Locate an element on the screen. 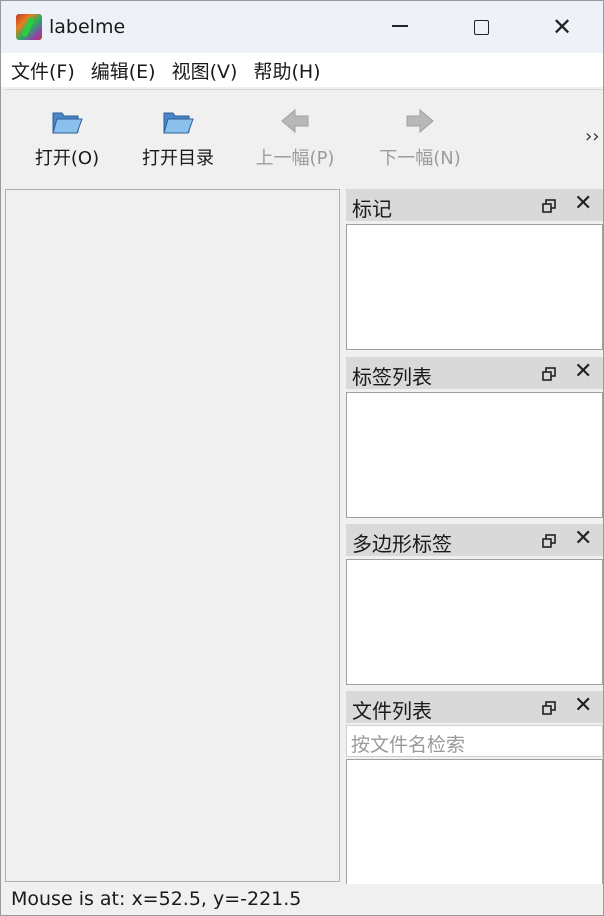 The image size is (604, 916). minimize-button is located at coordinates (400, 27).